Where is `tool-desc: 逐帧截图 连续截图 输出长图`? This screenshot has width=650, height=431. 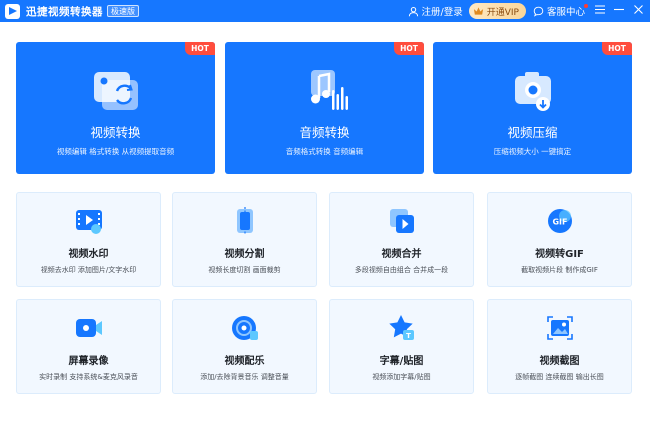
tool-desc: 逐帧截图 连续截图 输出长图 is located at coordinates (559, 377).